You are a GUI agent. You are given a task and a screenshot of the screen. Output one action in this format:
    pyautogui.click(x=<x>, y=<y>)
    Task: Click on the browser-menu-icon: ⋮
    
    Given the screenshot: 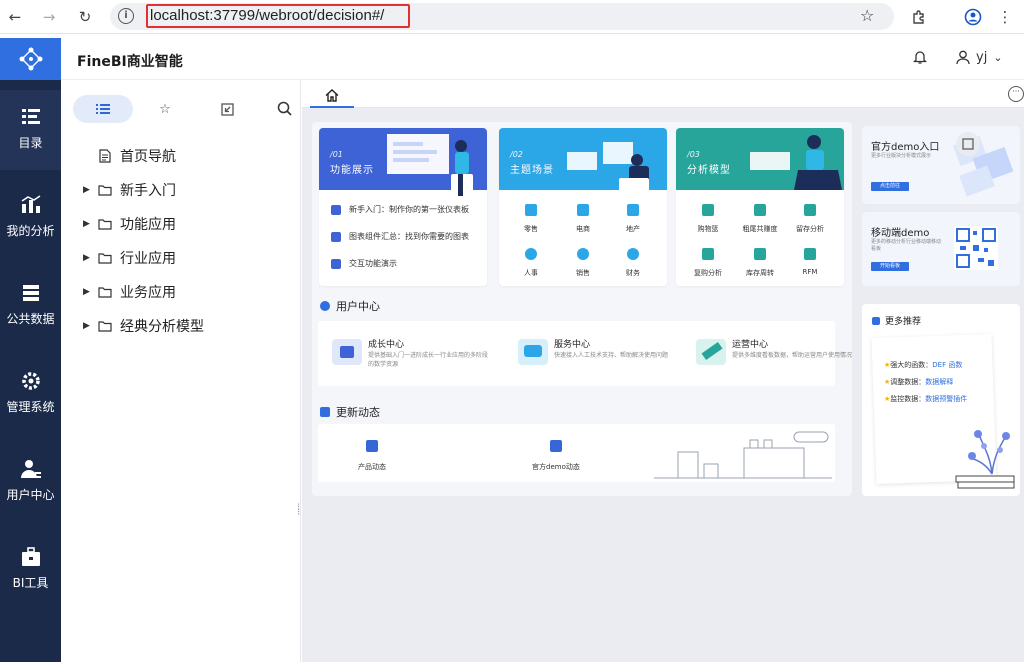 What is the action you would take?
    pyautogui.click(x=1005, y=17)
    